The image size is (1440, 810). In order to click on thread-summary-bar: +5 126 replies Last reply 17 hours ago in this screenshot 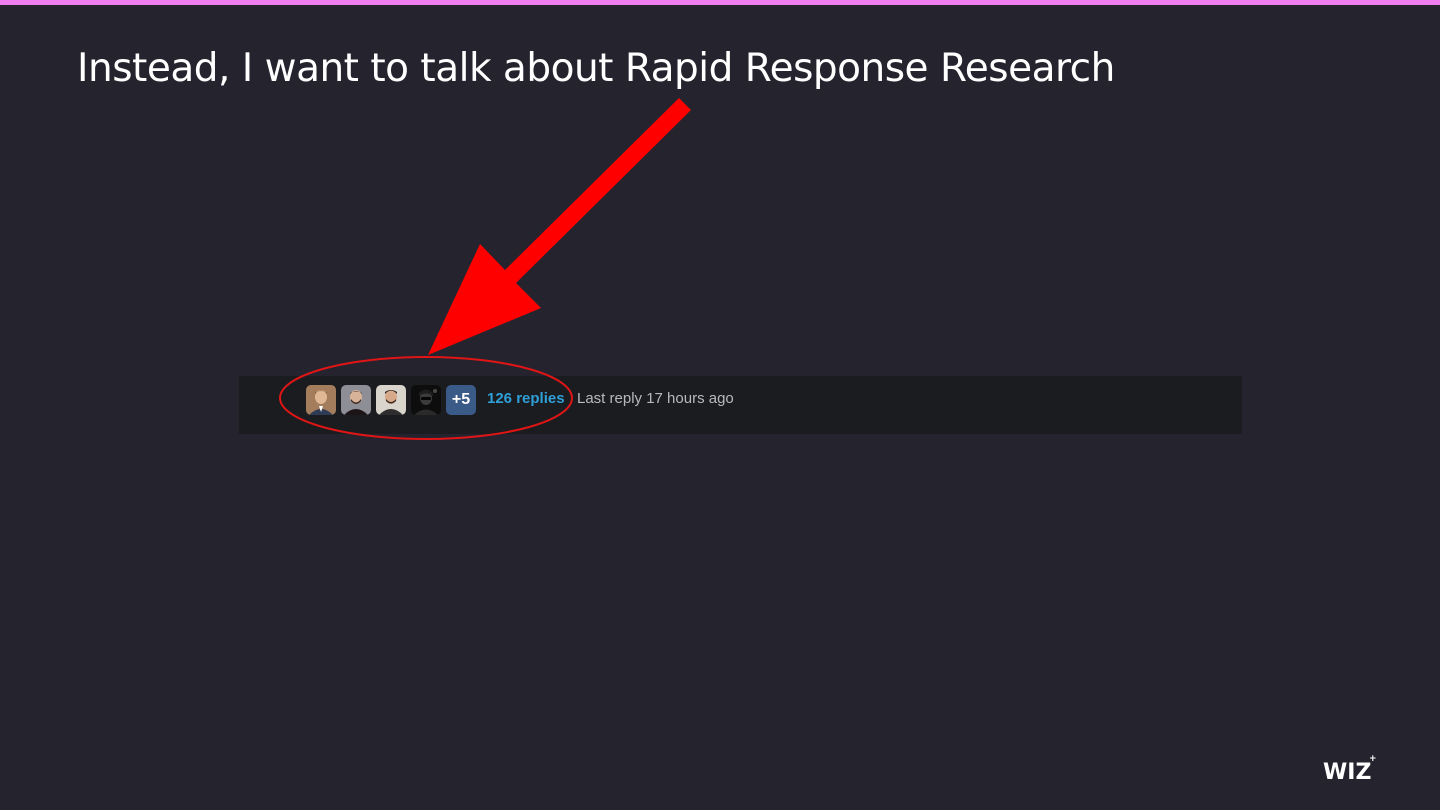, I will do `click(740, 405)`.